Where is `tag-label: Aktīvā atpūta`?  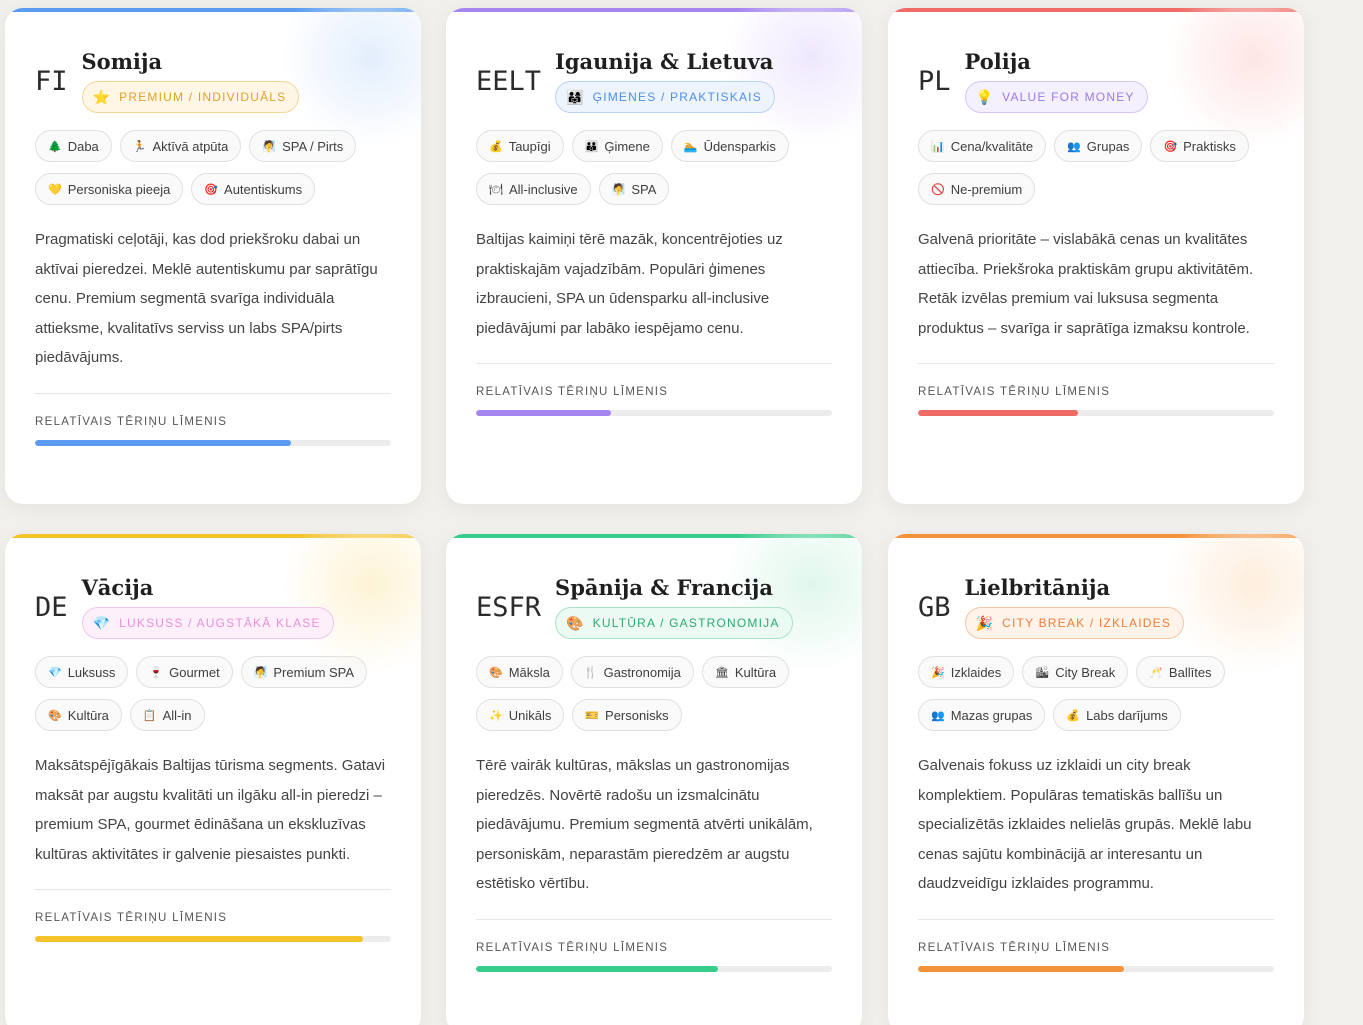 tag-label: Aktīvā atpūta is located at coordinates (190, 146).